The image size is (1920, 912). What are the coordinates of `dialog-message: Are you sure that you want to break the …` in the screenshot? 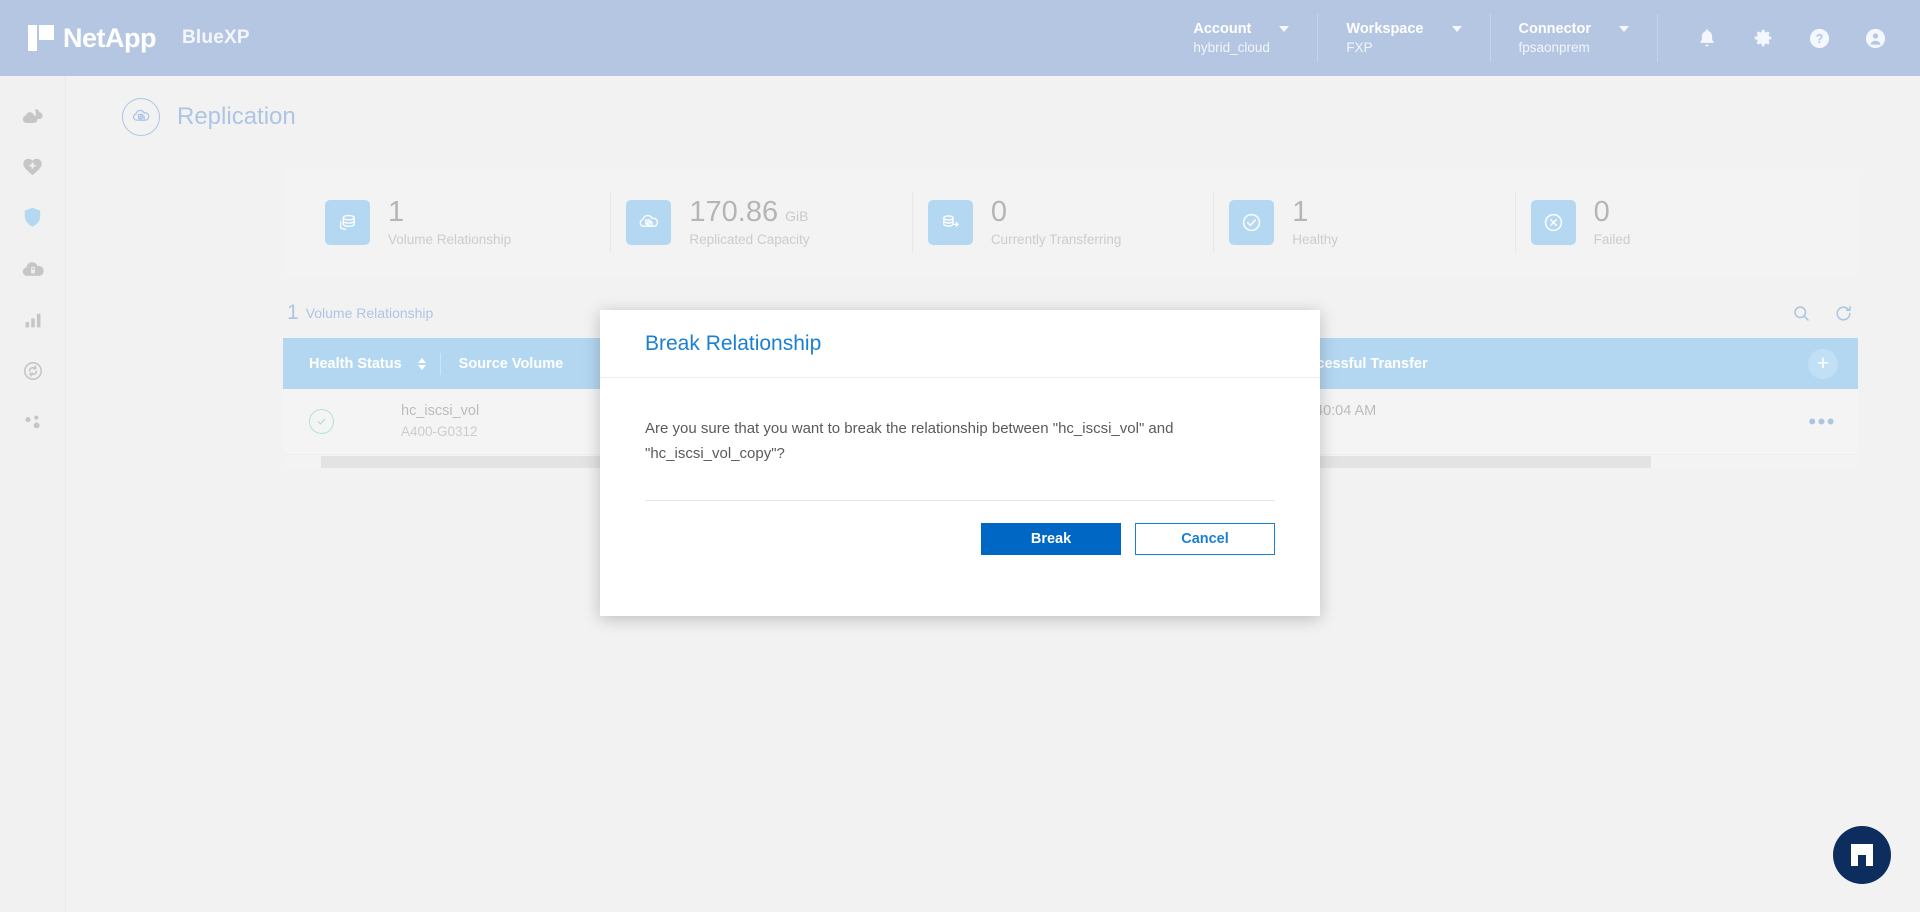 It's located at (930, 441).